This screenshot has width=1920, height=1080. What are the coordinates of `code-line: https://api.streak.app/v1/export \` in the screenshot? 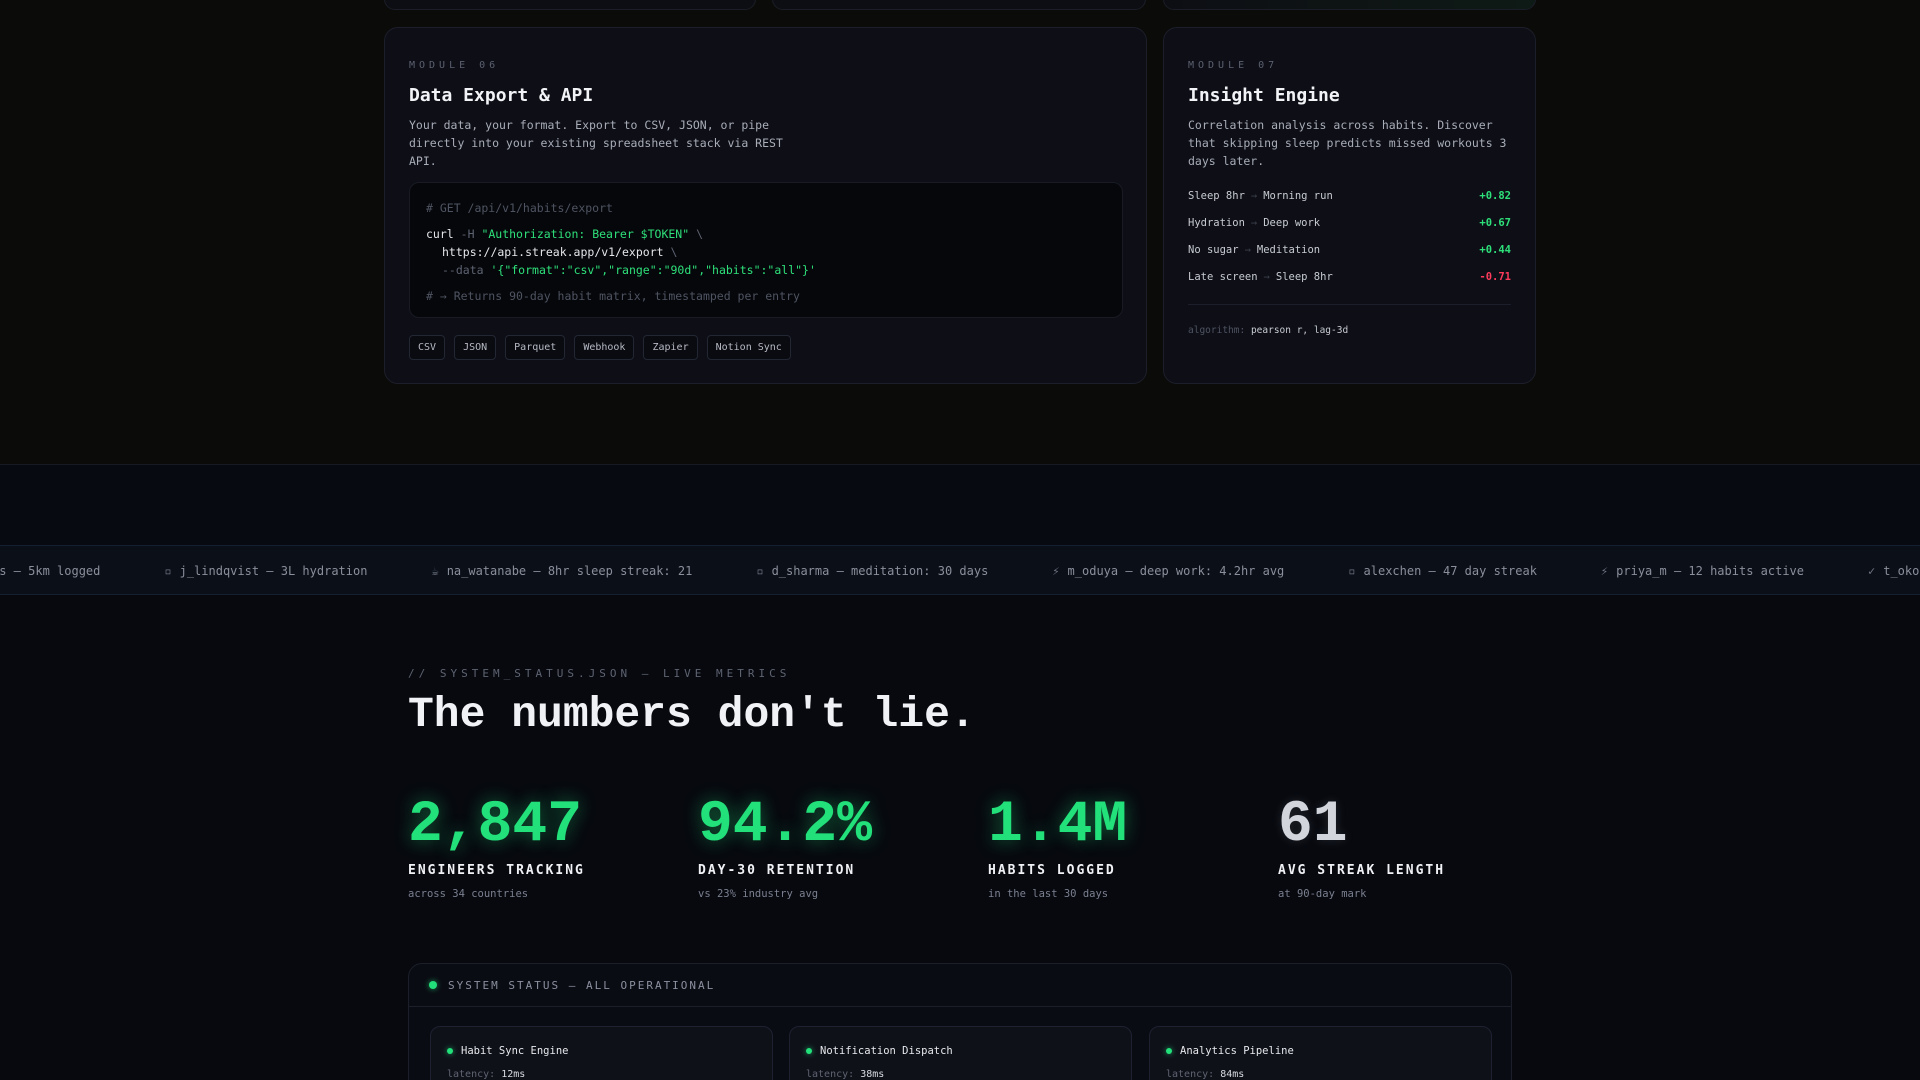 It's located at (766, 252).